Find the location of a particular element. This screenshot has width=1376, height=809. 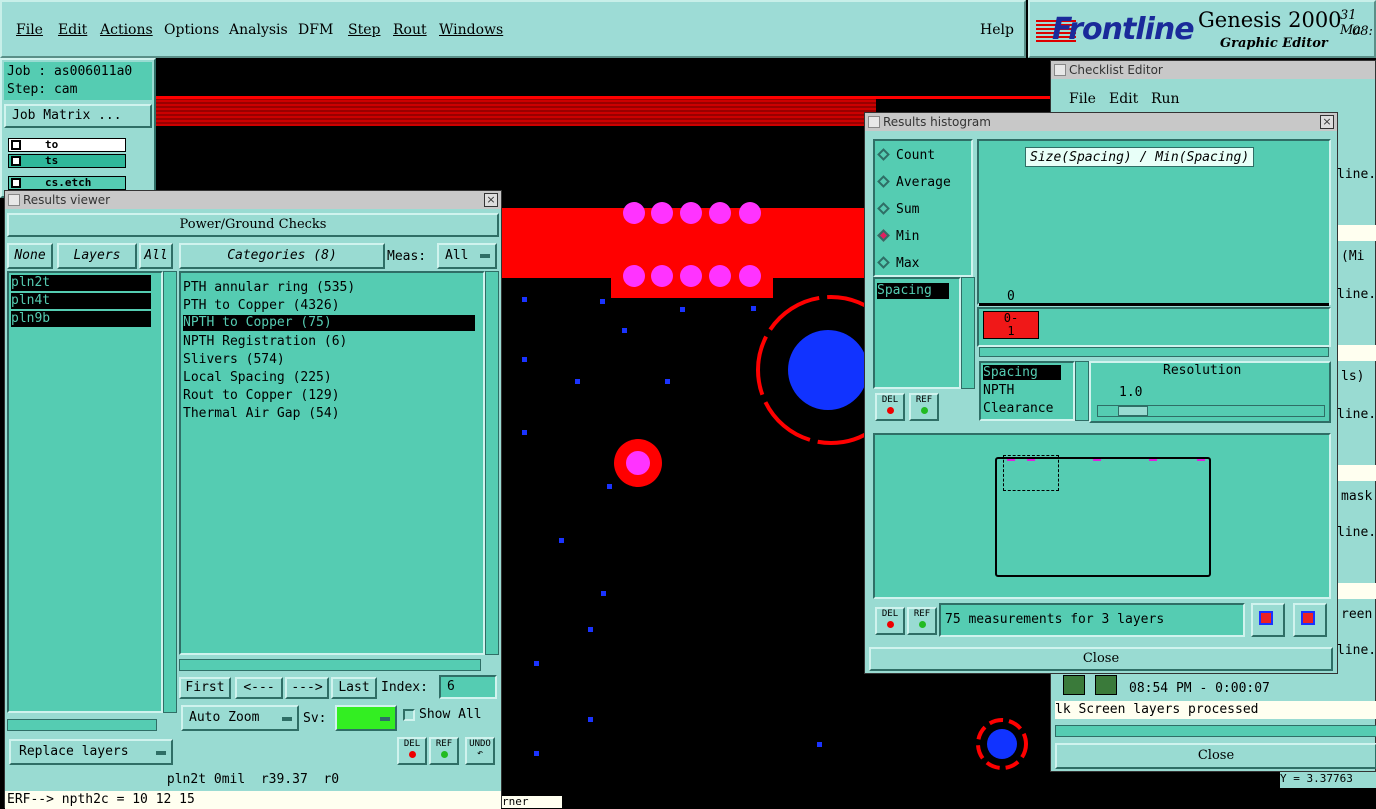

checklist-icon-a is located at coordinates (1074, 685).